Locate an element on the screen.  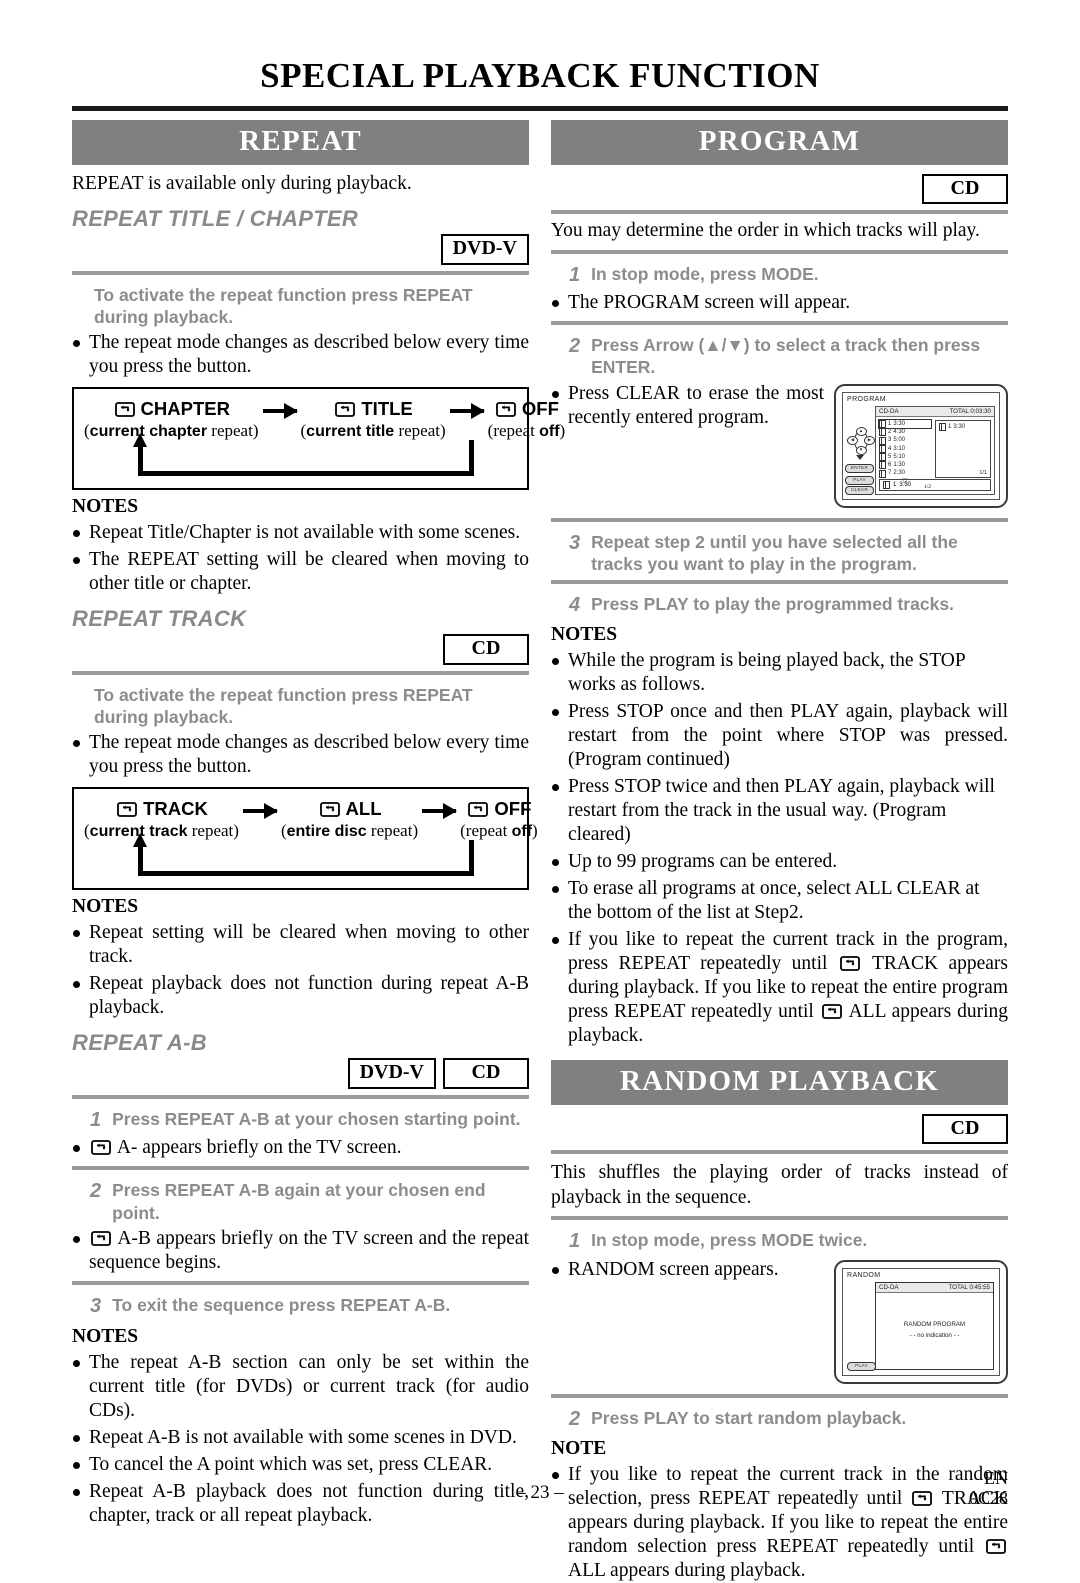
language-code: EN is located at coordinates (996, 1477).